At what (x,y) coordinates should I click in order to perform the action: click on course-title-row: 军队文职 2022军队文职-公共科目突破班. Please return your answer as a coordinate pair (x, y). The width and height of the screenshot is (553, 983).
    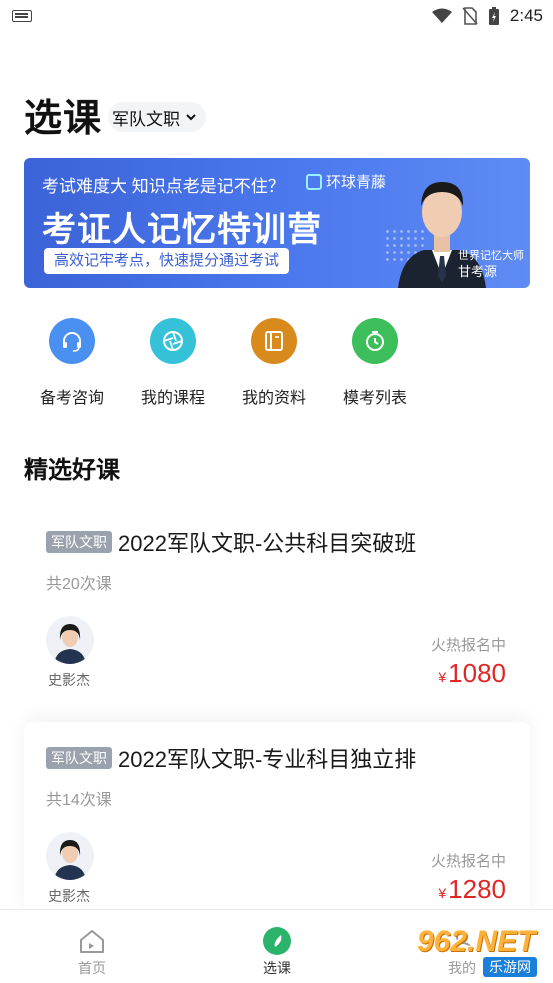
    Looking at the image, I should click on (231, 542).